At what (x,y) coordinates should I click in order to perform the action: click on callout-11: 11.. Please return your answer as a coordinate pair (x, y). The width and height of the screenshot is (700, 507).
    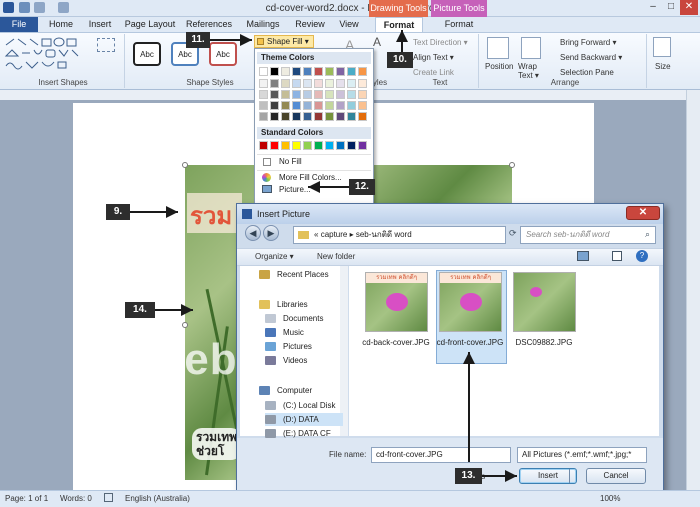
    Looking at the image, I should click on (198, 40).